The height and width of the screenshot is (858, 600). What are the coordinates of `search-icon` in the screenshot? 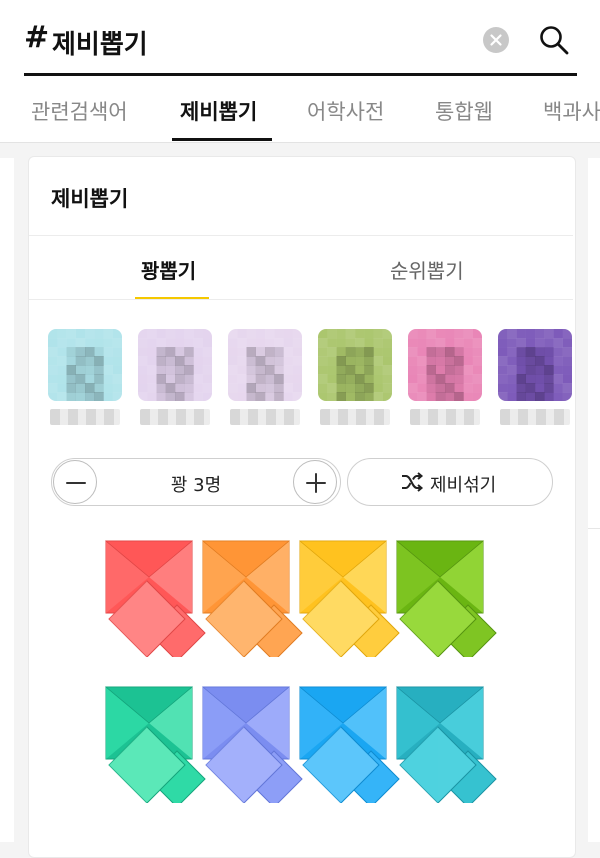 It's located at (554, 40).